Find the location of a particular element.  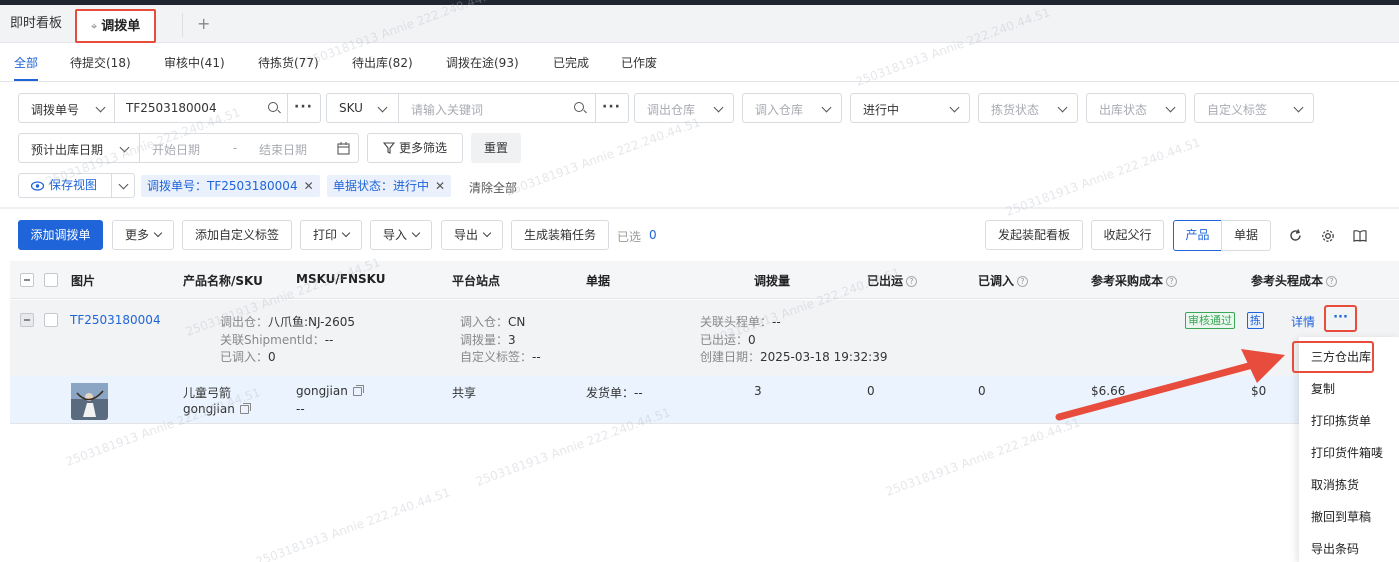

out-status-label: 出库状态 is located at coordinates (1123, 110).